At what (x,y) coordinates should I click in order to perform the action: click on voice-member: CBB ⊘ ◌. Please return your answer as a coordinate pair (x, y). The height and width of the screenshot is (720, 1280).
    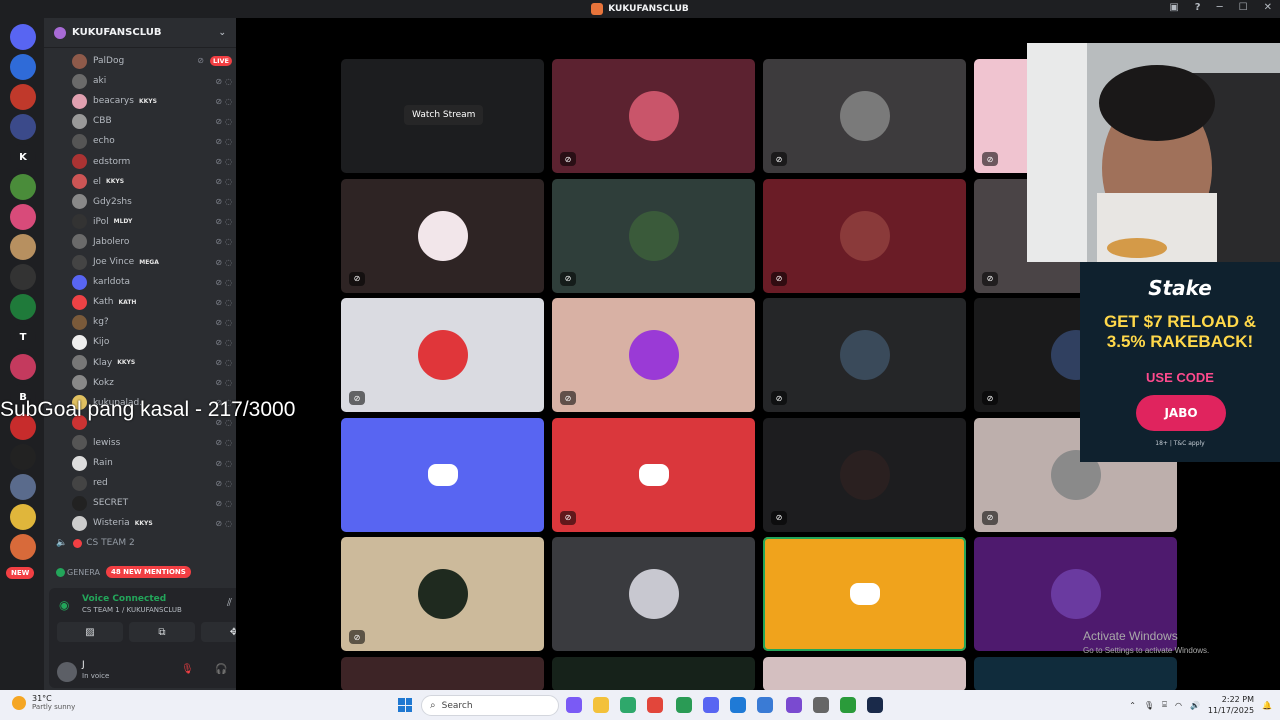
    Looking at the image, I should click on (152, 121).